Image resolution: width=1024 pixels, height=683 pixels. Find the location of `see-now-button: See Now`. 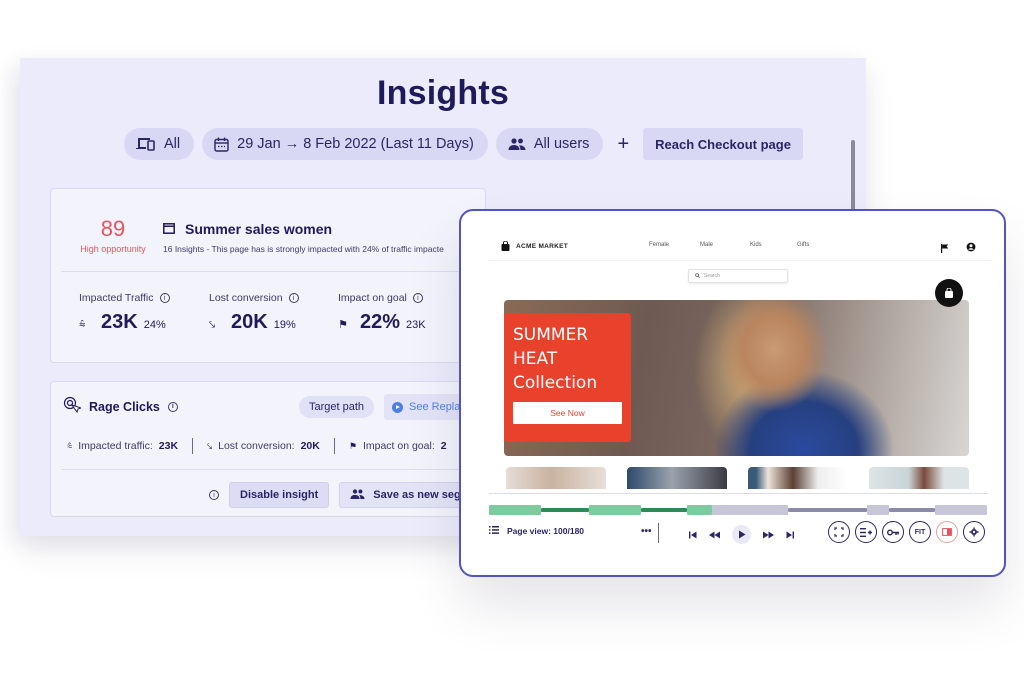

see-now-button: See Now is located at coordinates (567, 413).